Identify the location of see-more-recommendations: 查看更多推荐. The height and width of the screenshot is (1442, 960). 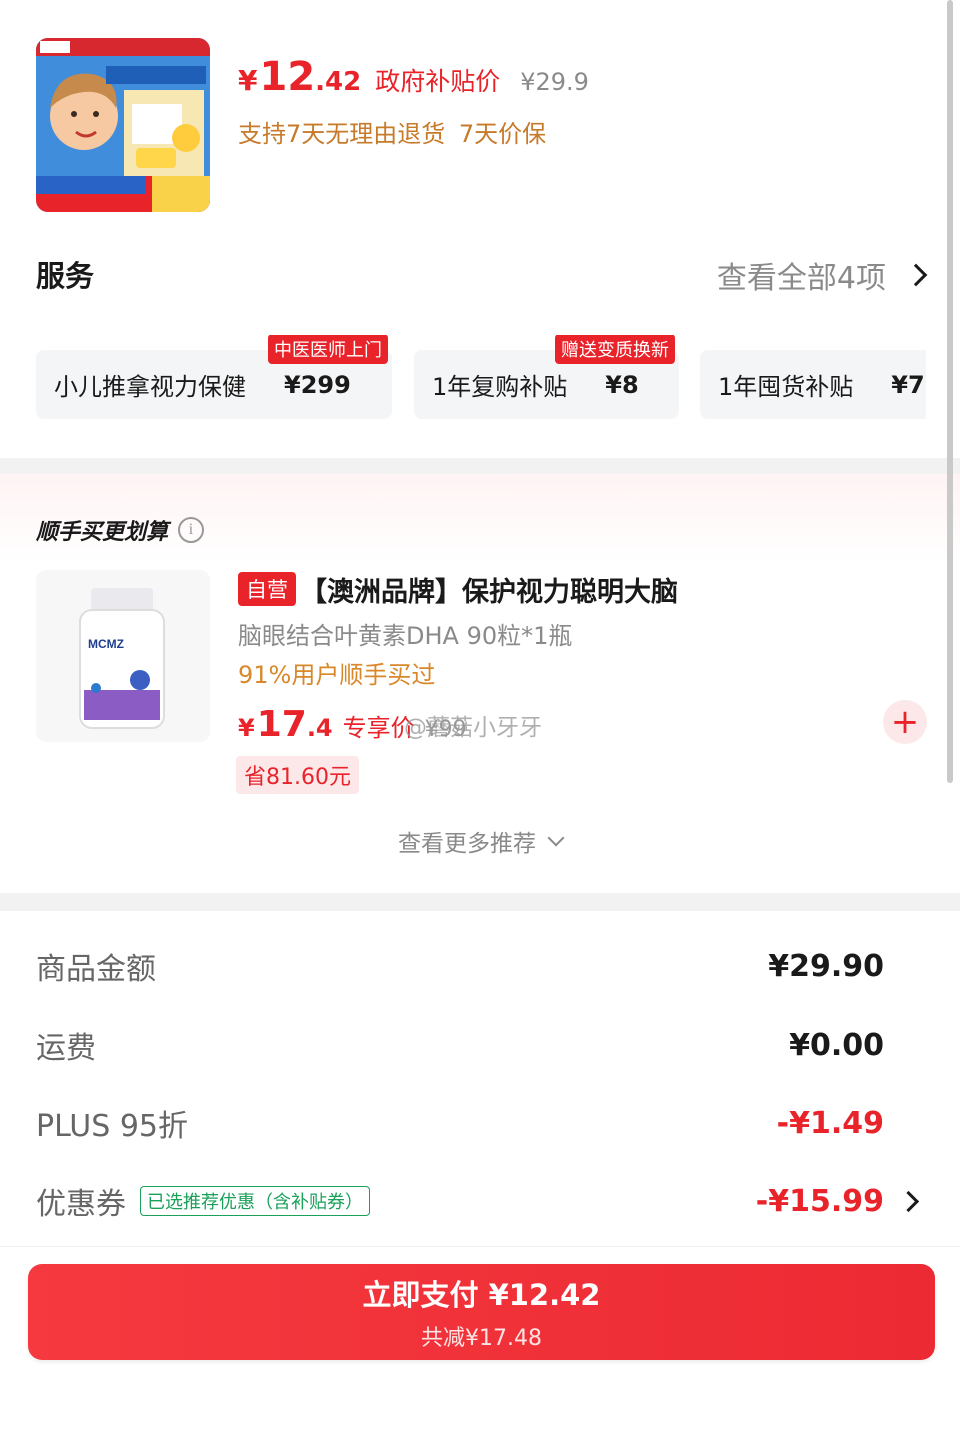
(480, 841).